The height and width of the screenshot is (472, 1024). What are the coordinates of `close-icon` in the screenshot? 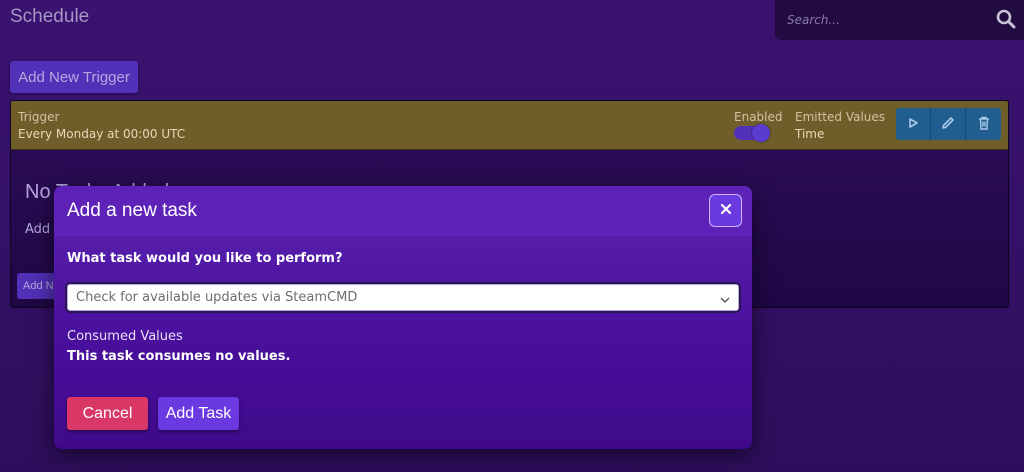 It's located at (726, 210).